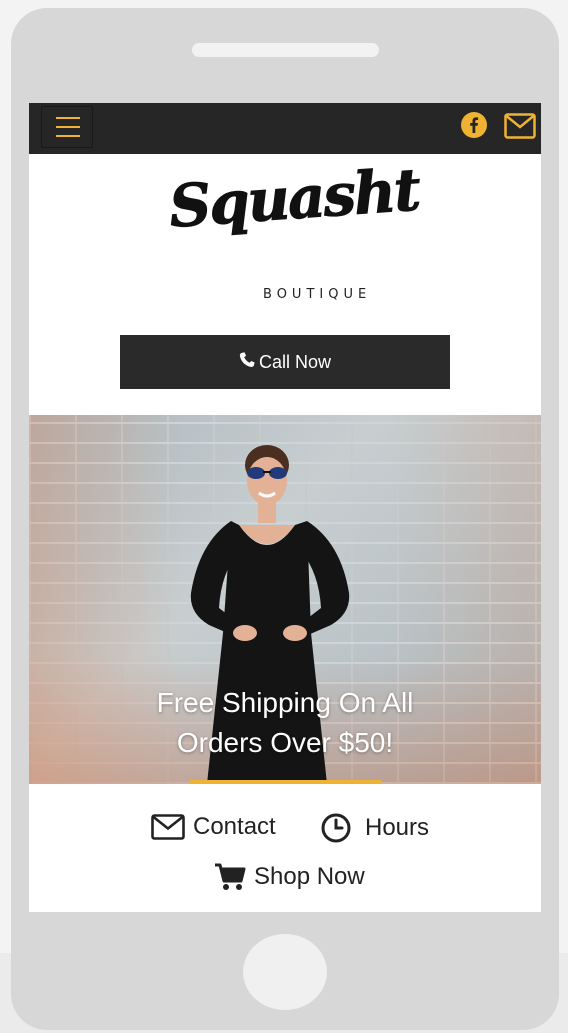 The image size is (568, 1033). Describe the element at coordinates (230, 876) in the screenshot. I see `shopping-cart-icon` at that location.